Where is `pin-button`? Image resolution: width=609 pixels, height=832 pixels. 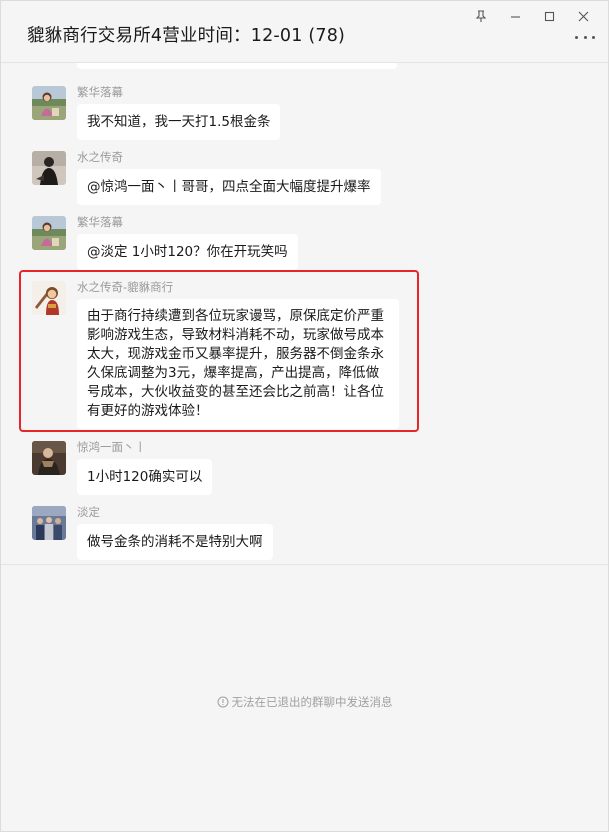
pin-button is located at coordinates (481, 16).